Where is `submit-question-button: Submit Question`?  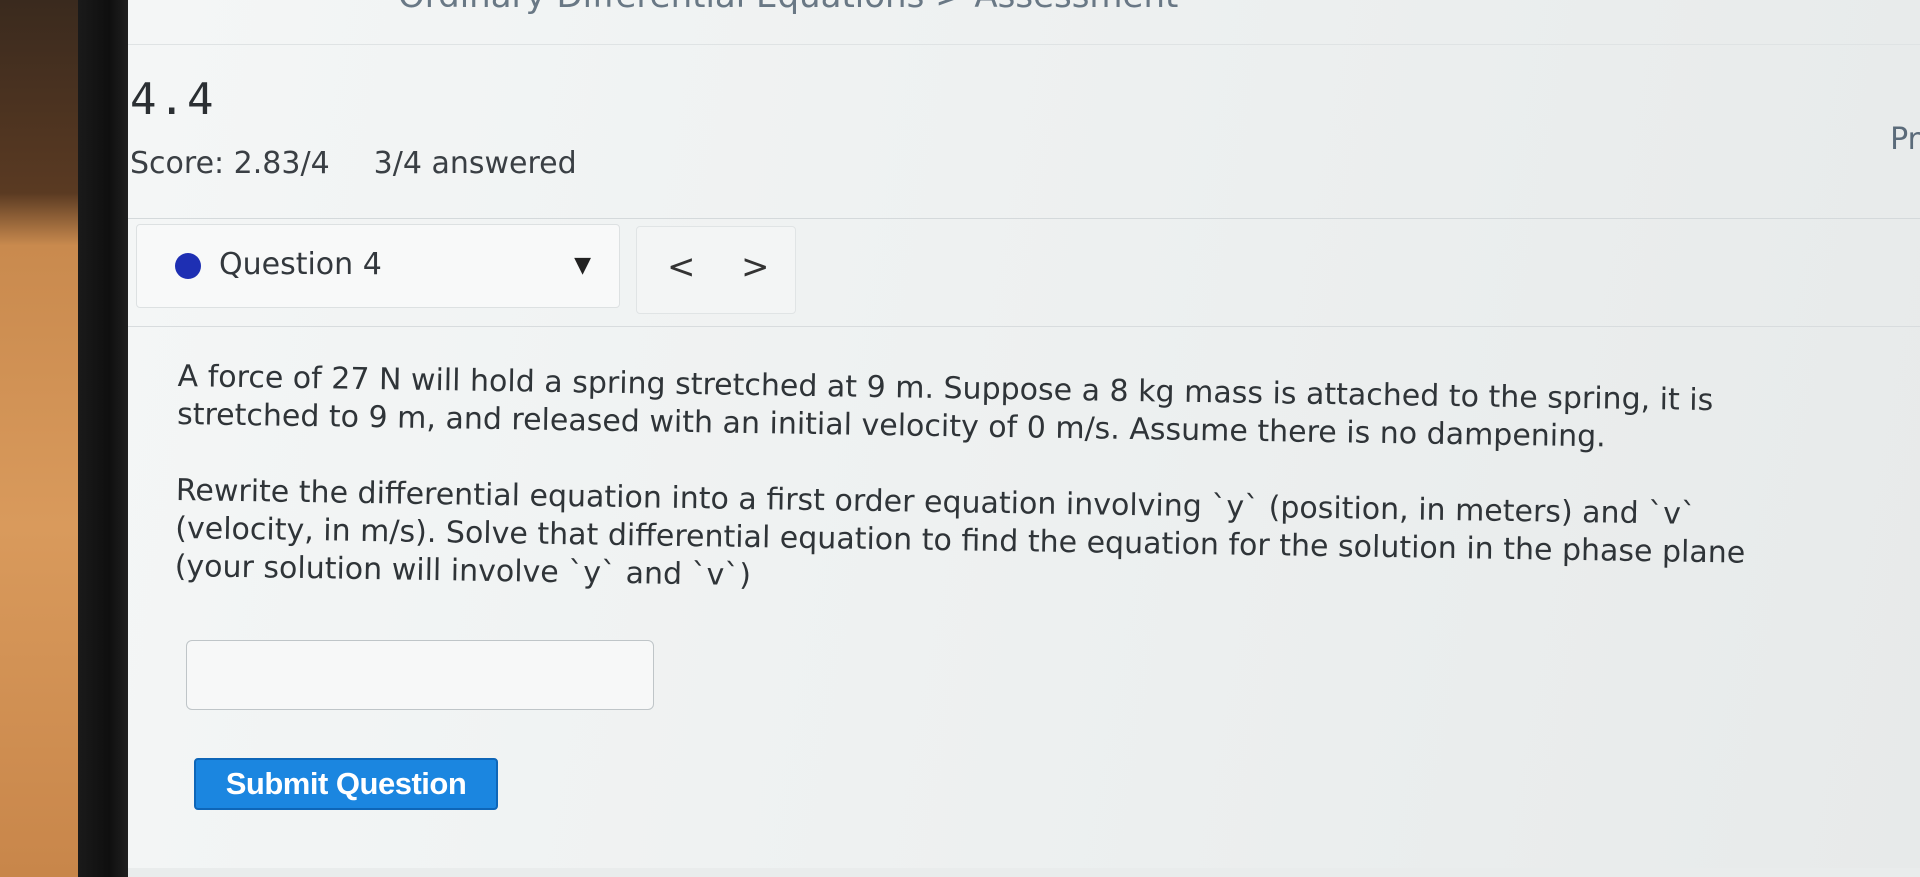 submit-question-button: Submit Question is located at coordinates (346, 784).